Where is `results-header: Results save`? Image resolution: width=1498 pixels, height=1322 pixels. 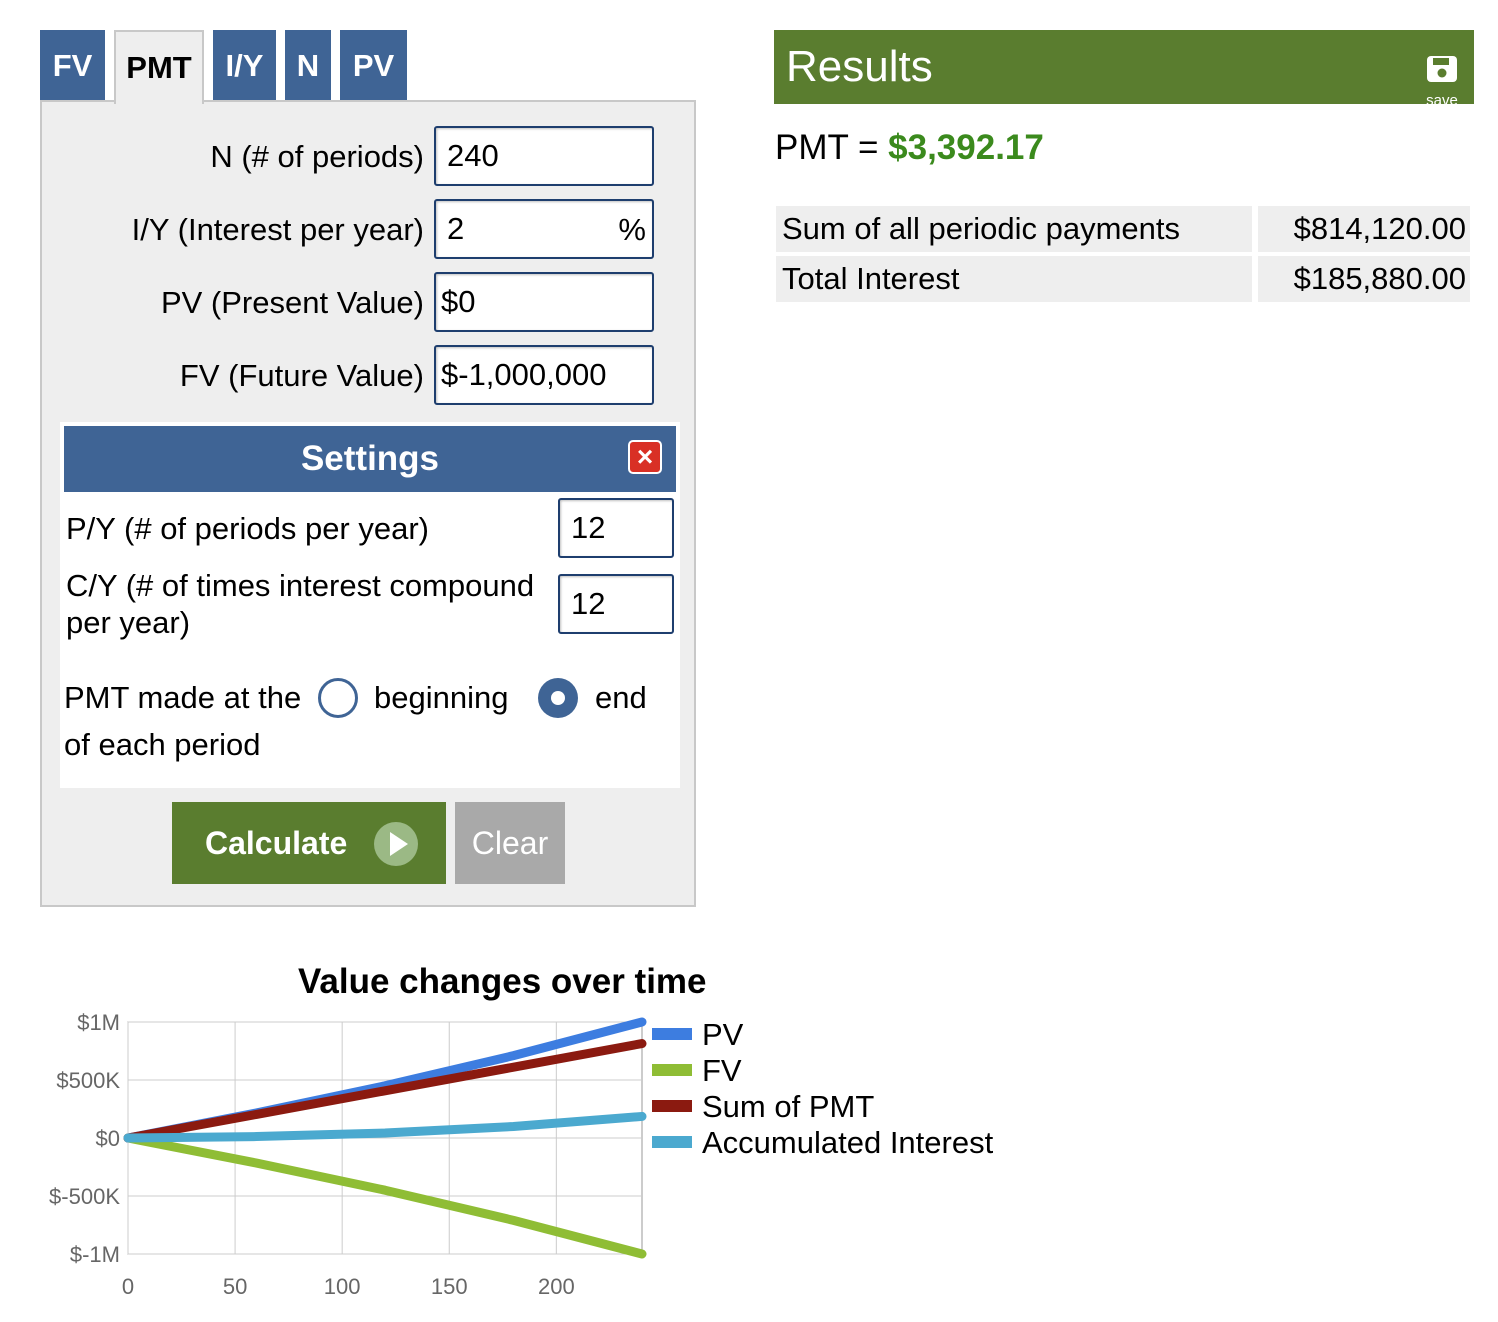
results-header: Results save is located at coordinates (1124, 69).